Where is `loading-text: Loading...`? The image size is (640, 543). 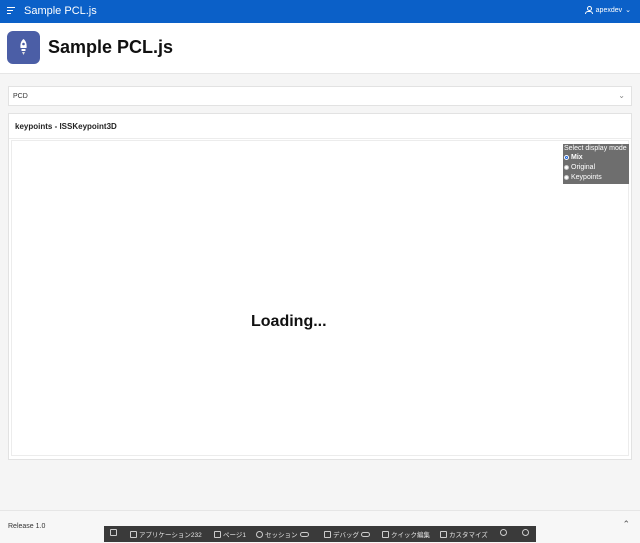
loading-text: Loading... is located at coordinates (289, 321).